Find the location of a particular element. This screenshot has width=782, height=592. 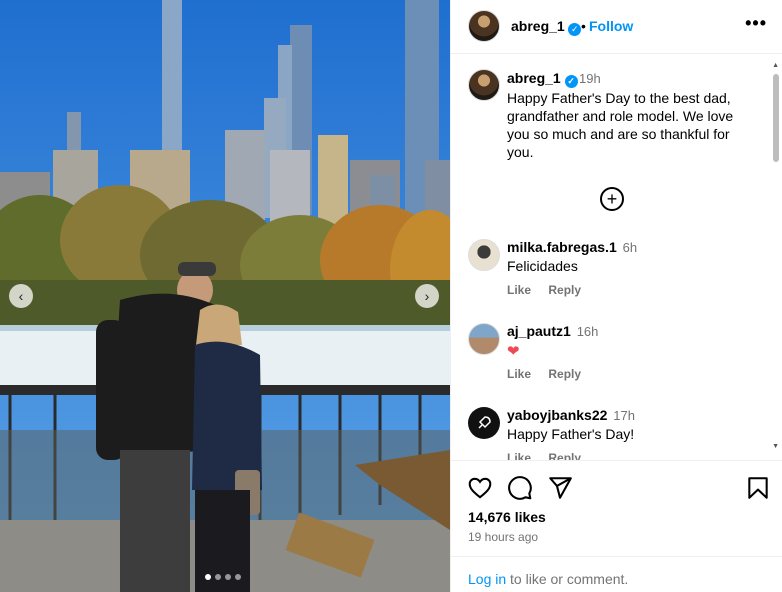

username-text: abreg_1 is located at coordinates (538, 26).